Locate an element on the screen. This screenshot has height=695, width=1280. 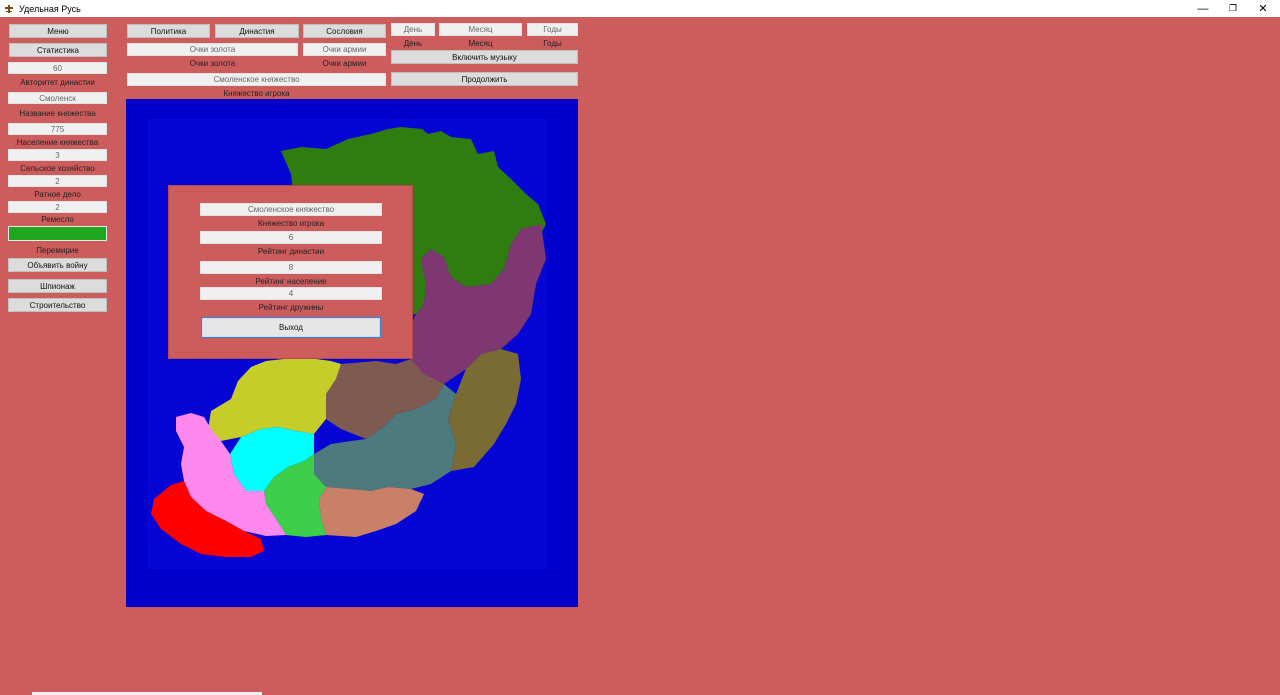
music-button: Включить музыку is located at coordinates (484, 57).